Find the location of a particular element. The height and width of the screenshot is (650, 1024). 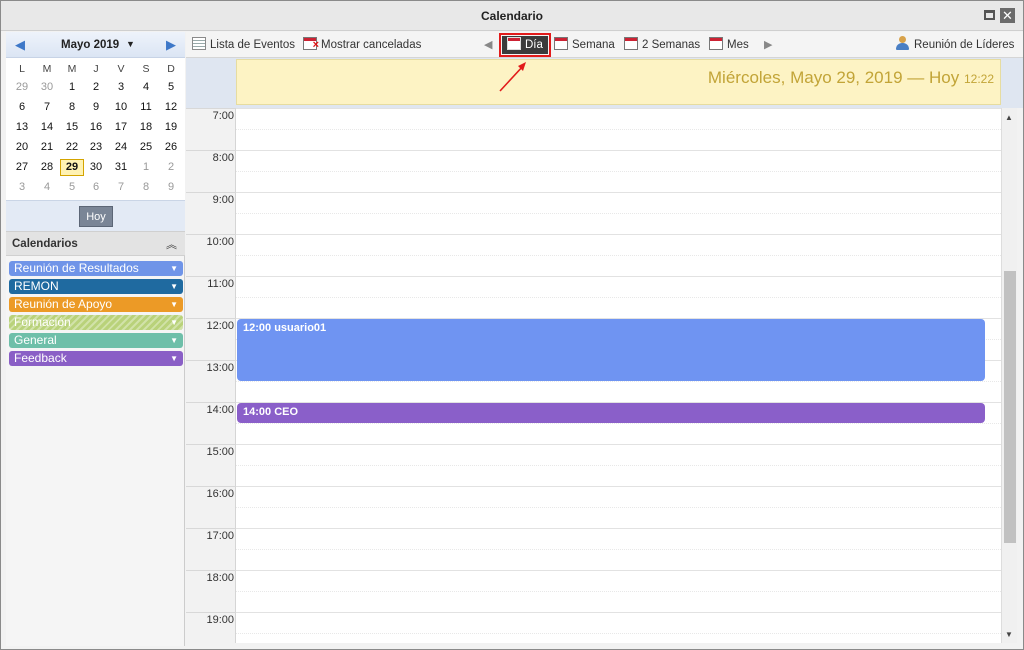

mini-calendar-day: 23 is located at coordinates (96, 147).